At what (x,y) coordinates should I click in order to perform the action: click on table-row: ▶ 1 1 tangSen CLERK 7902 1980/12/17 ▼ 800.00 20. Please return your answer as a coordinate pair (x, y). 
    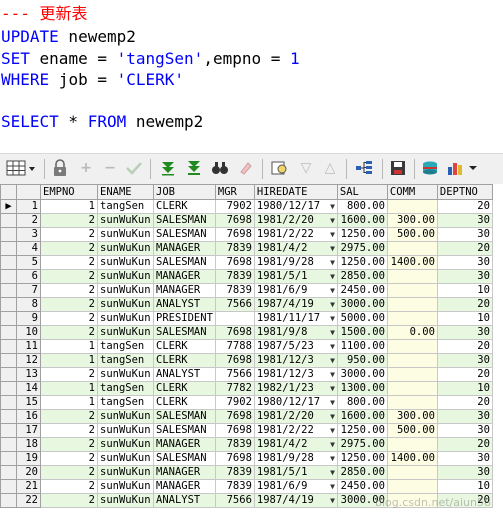
    Looking at the image, I should click on (246, 206).